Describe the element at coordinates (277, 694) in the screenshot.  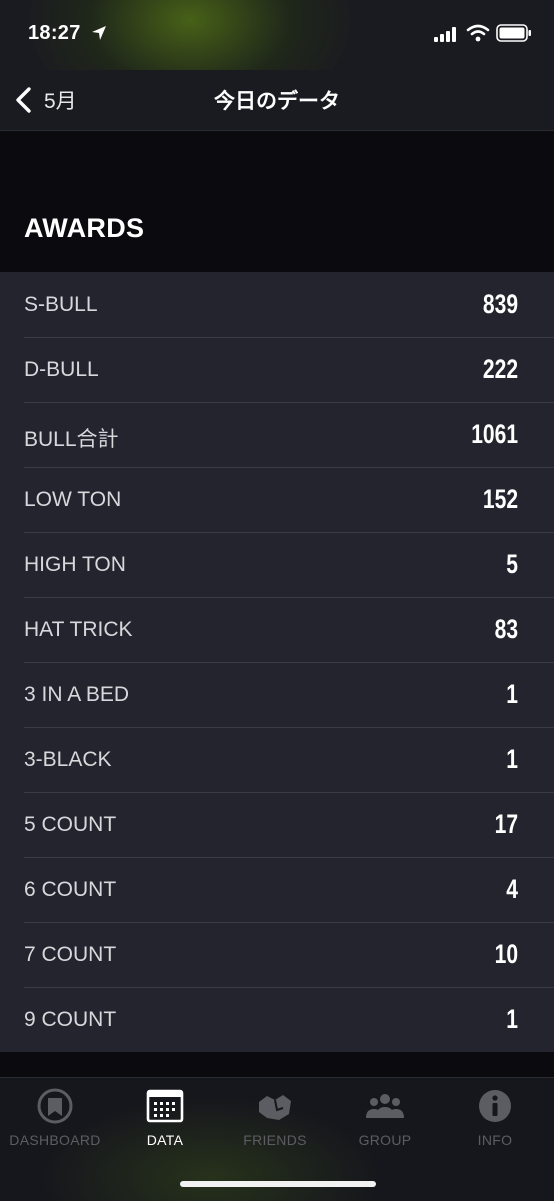
I see `award-row: 3 IN A BED 1` at that location.